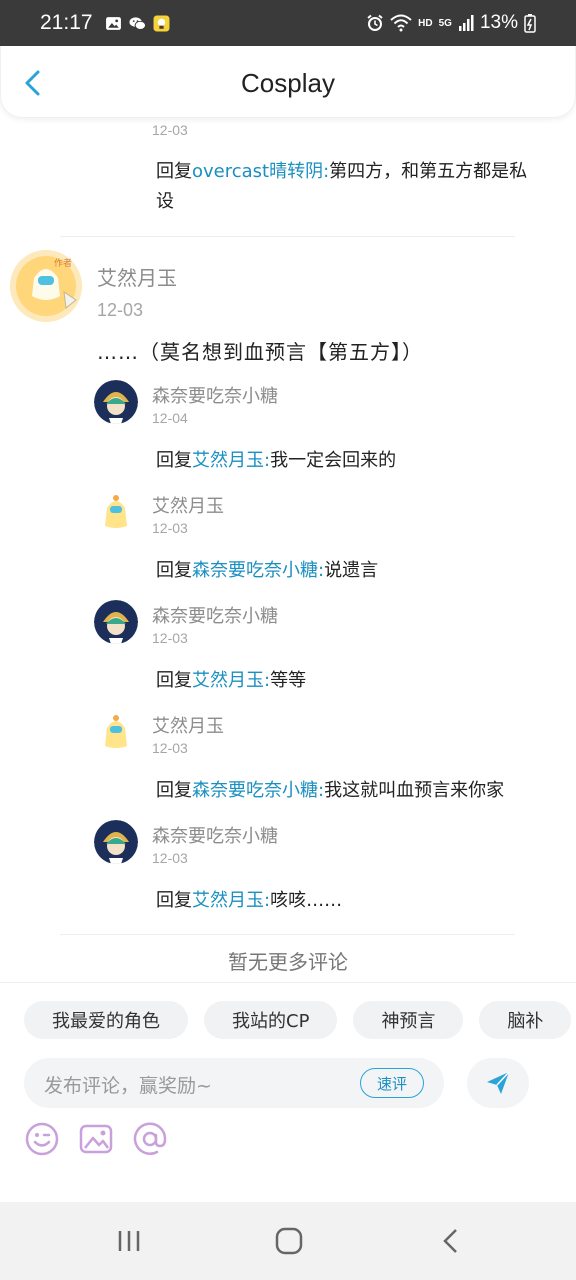 Image resolution: width=576 pixels, height=1280 pixels. I want to click on reply-text: 回复overcast晴转阴:第四方，和第五方都是私, so click(356, 172).